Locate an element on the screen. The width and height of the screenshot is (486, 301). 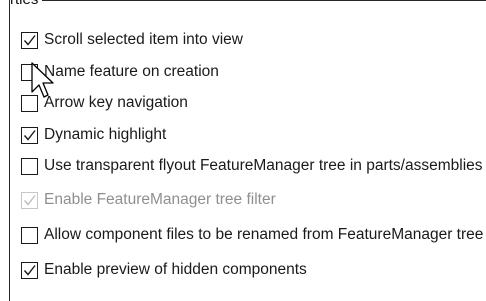
option-label: Enable preview of hidden components is located at coordinates (175, 269).